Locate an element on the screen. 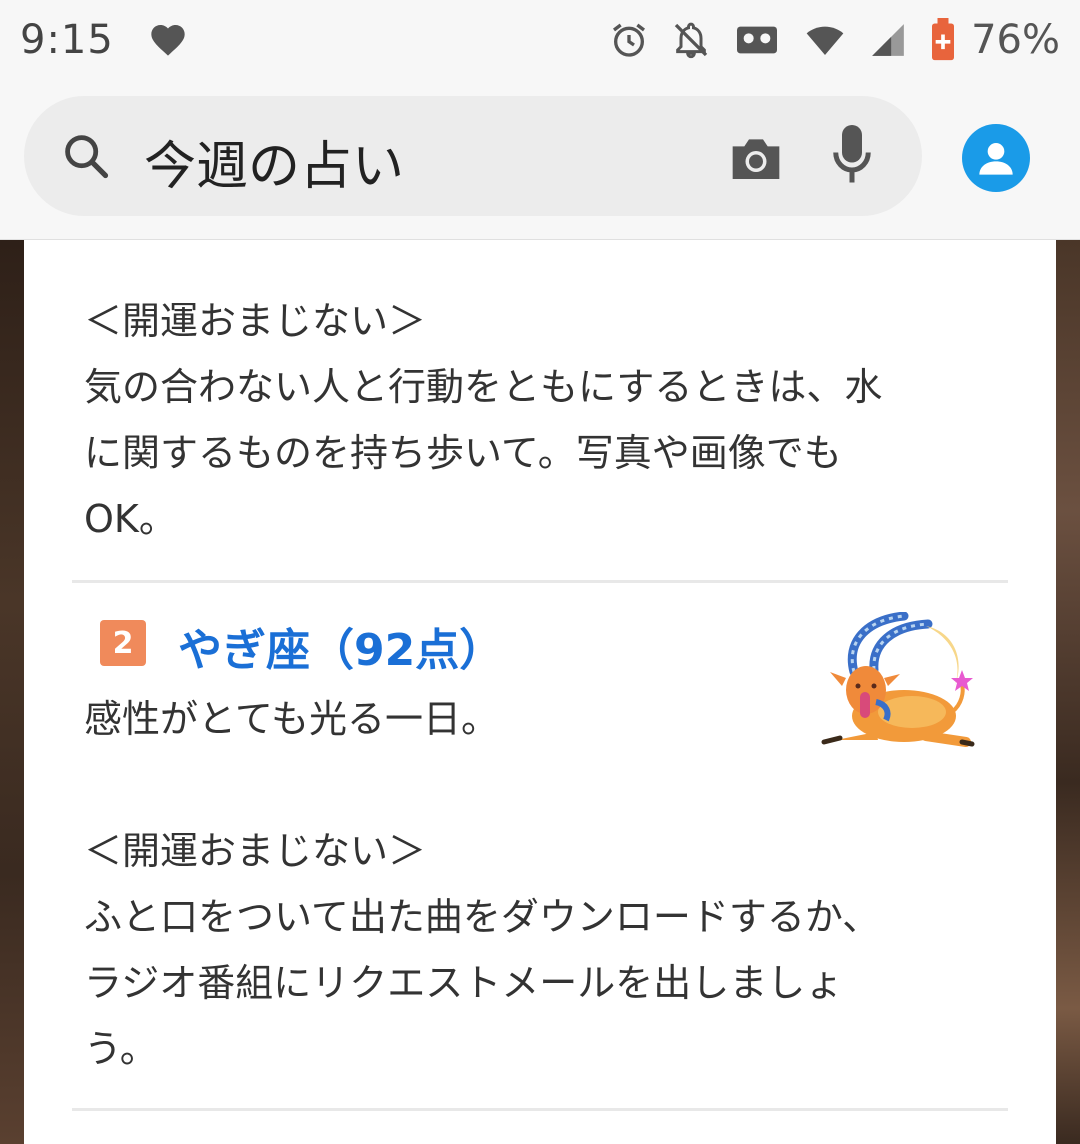 Image resolution: width=1080 pixels, height=1144 pixels. capricorn-goat-illustration is located at coordinates (898, 679).